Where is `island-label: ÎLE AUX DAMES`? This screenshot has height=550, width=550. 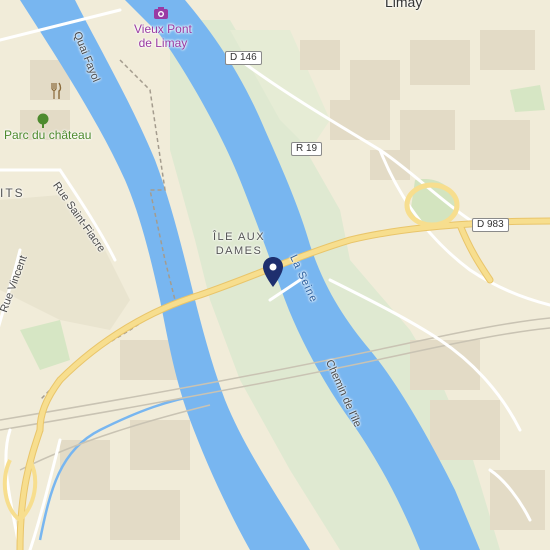
island-label: ÎLE AUX DAMES is located at coordinates (239, 244).